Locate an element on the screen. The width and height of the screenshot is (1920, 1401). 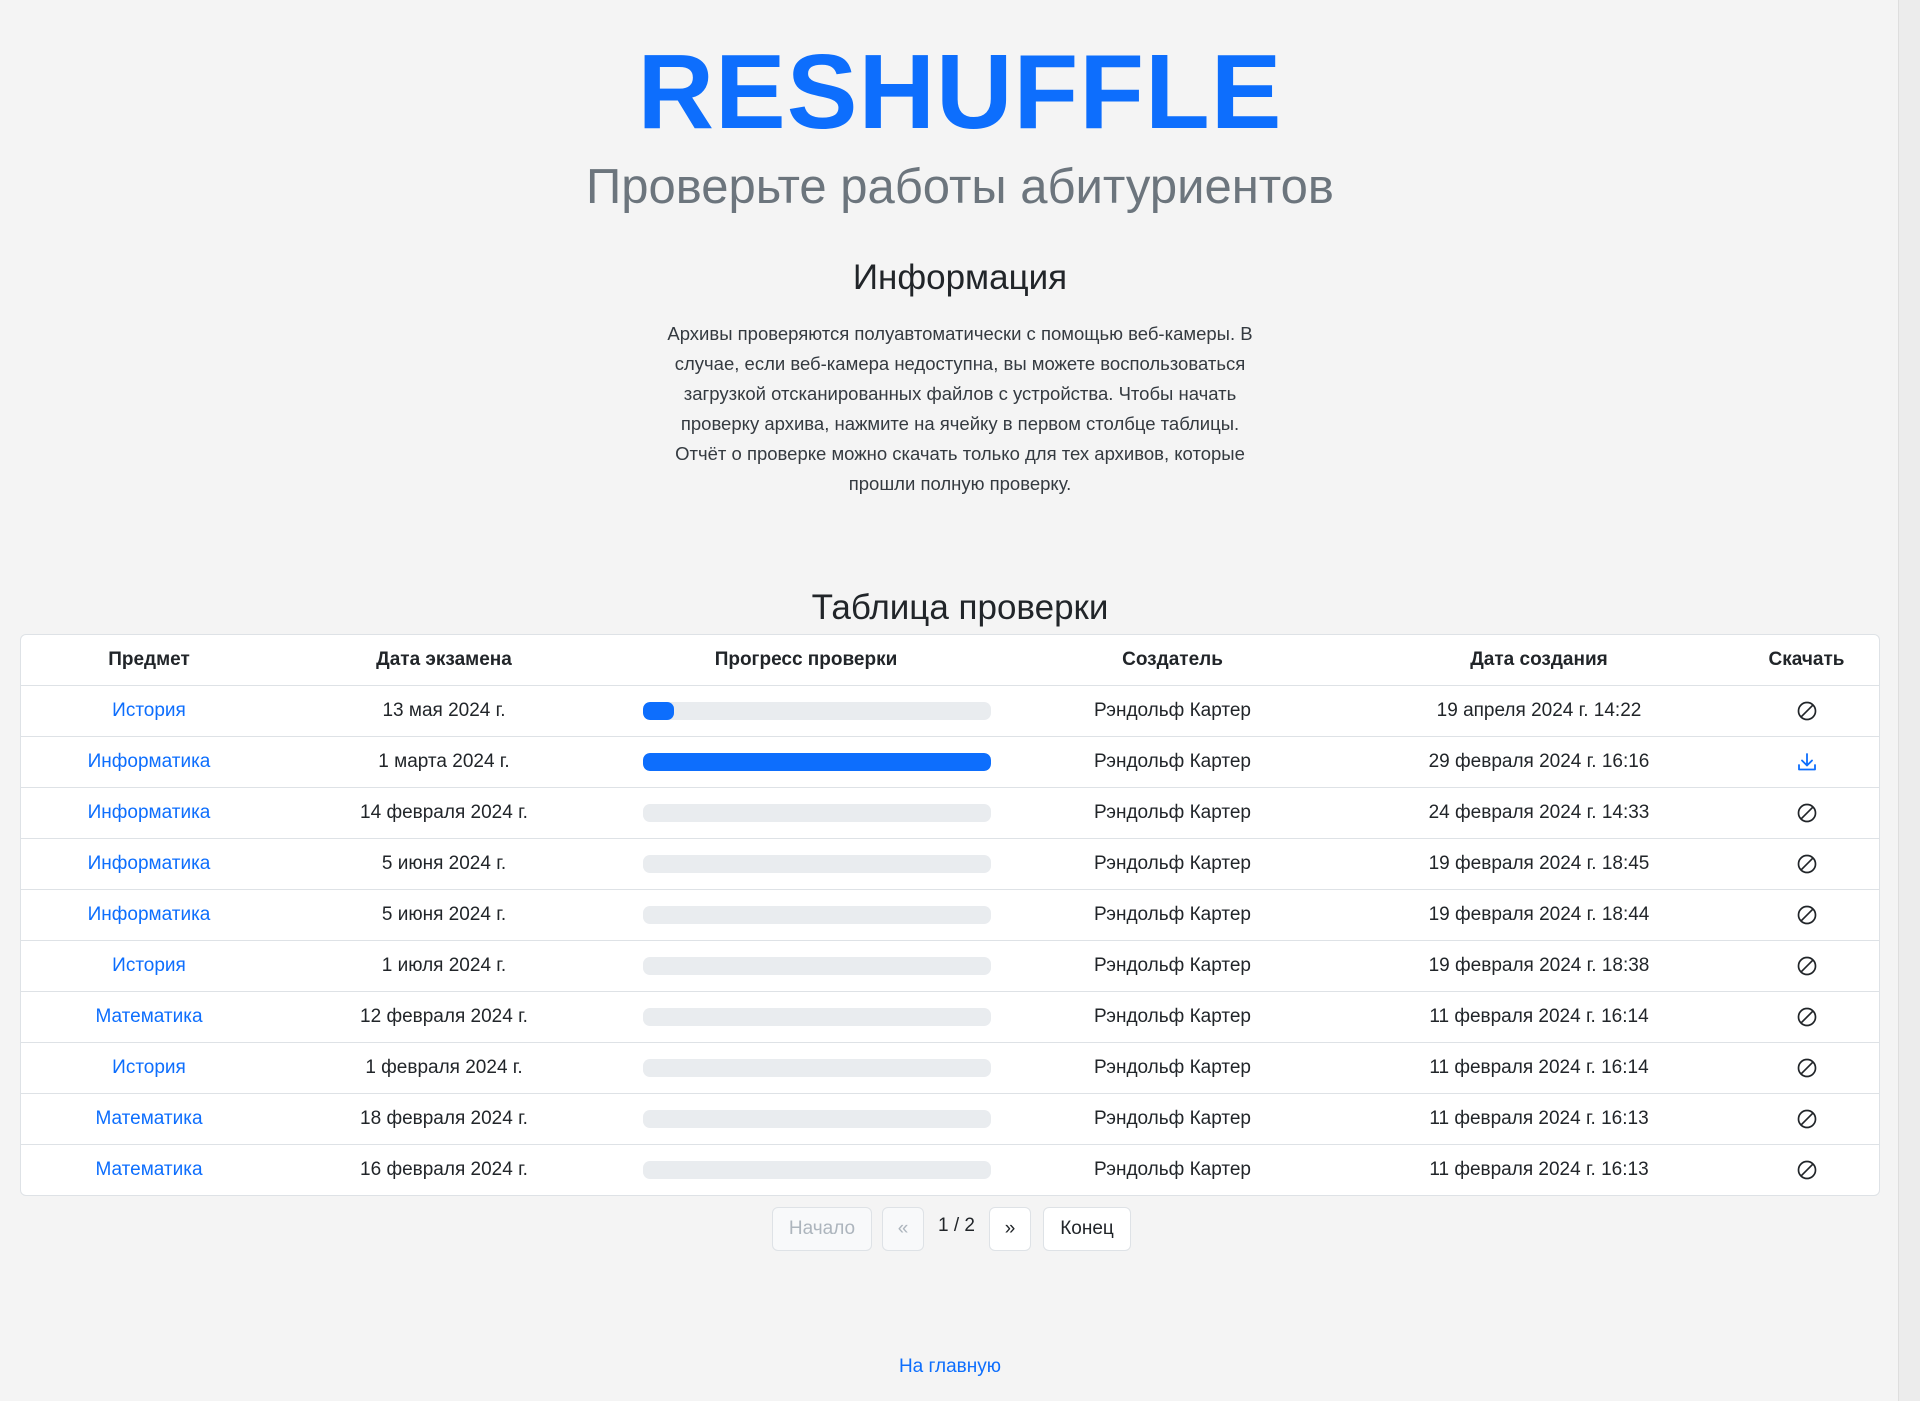
progress-bar-fill is located at coordinates (659, 711).